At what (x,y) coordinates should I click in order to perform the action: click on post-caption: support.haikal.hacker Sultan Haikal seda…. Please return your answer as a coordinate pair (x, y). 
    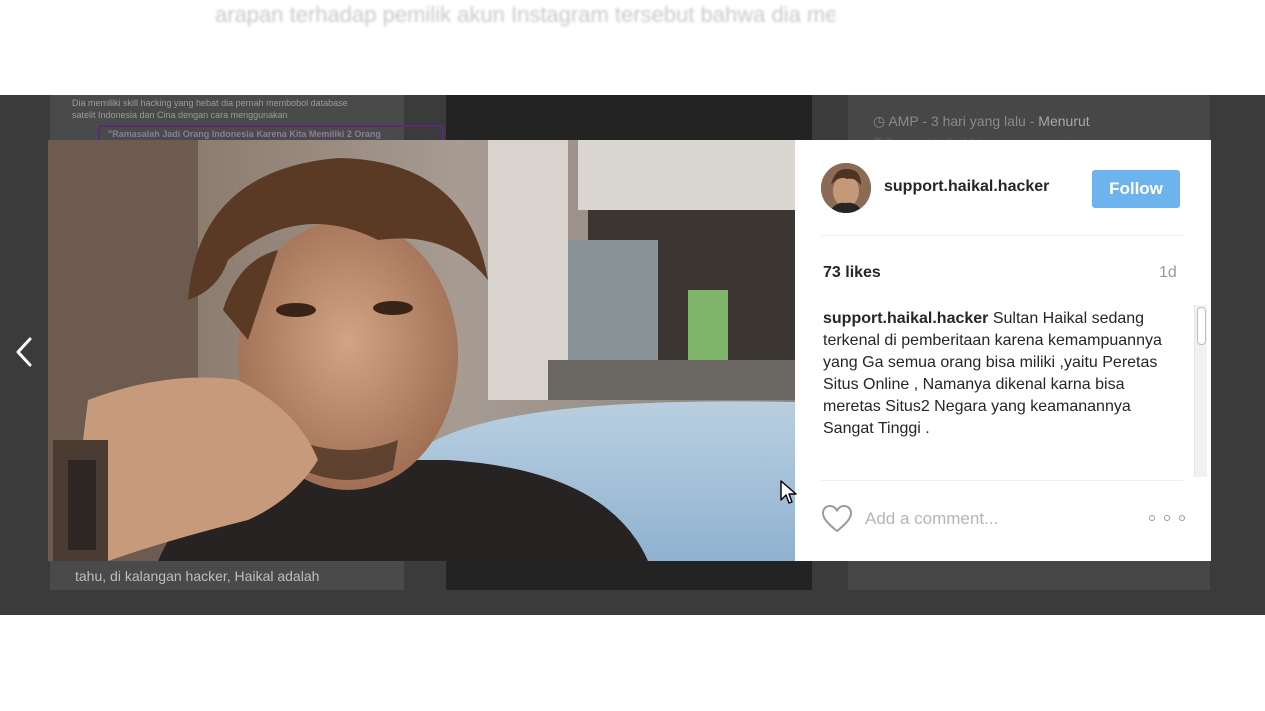
    Looking at the image, I should click on (995, 374).